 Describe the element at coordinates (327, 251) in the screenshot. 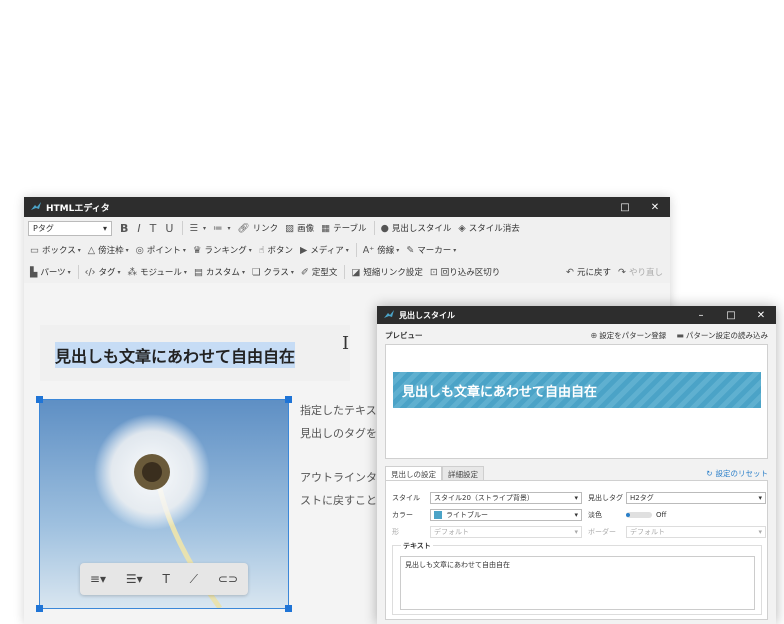

I see `media-label: メディア` at that location.